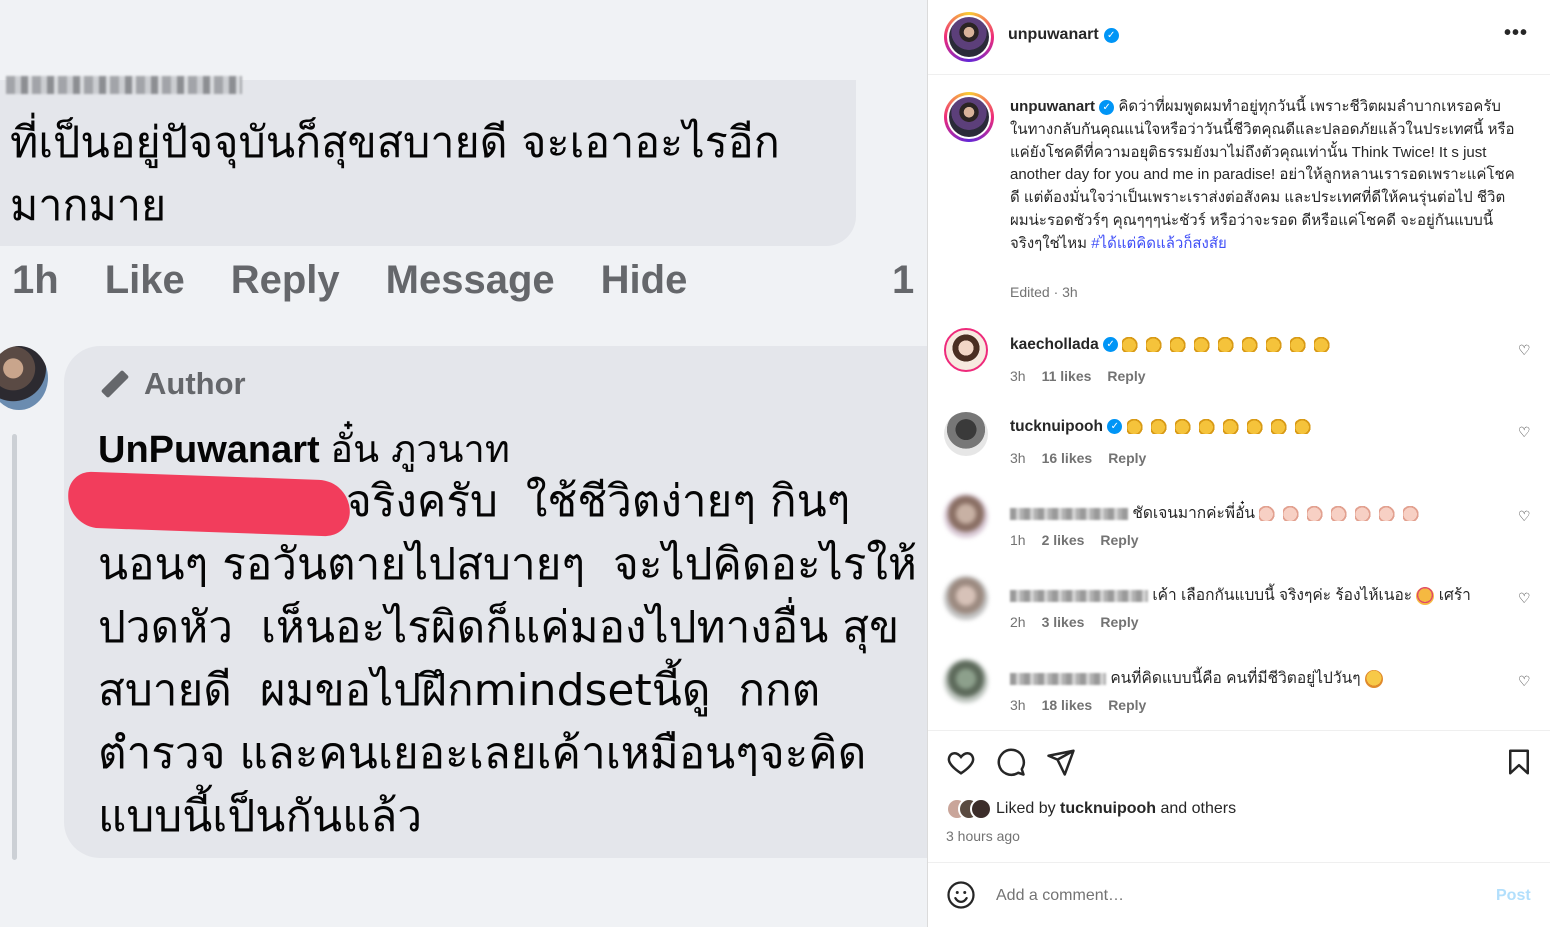  I want to click on fb-reply-name-thai: อั๋น ภูวนาท, so click(420, 449).